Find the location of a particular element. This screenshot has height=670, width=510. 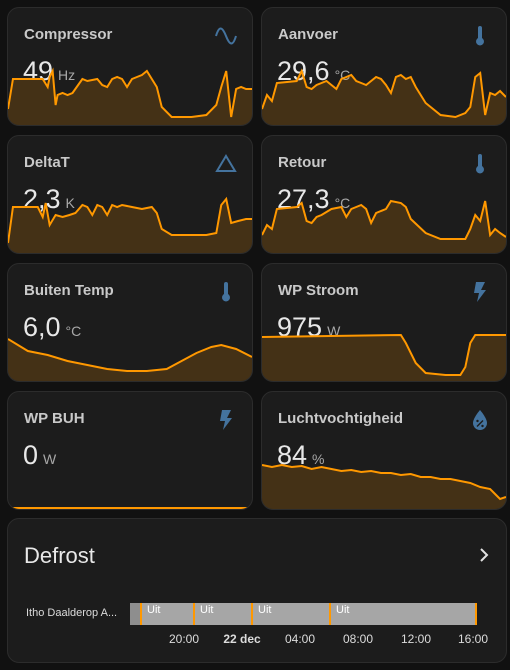

card-name: WP BUH is located at coordinates (54, 418).